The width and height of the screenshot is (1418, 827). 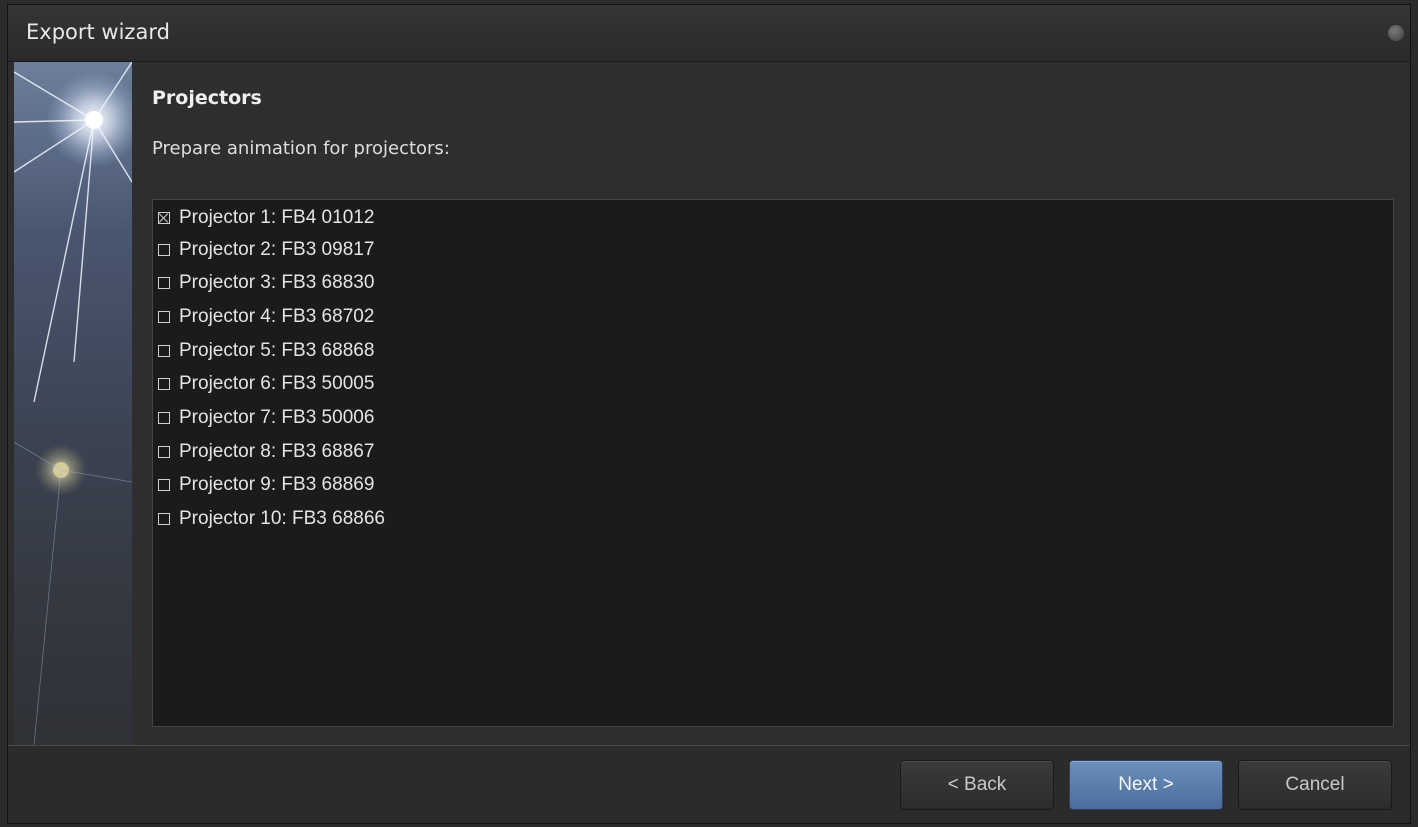 I want to click on projector-label: Projector 3: FB3 68830, so click(x=277, y=282).